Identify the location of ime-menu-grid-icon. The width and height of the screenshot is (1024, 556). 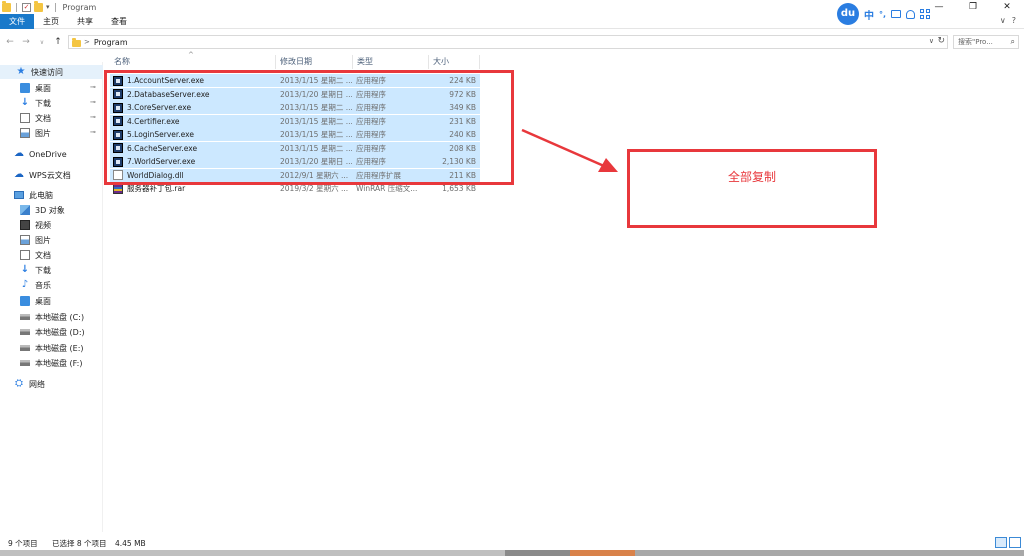
(925, 14).